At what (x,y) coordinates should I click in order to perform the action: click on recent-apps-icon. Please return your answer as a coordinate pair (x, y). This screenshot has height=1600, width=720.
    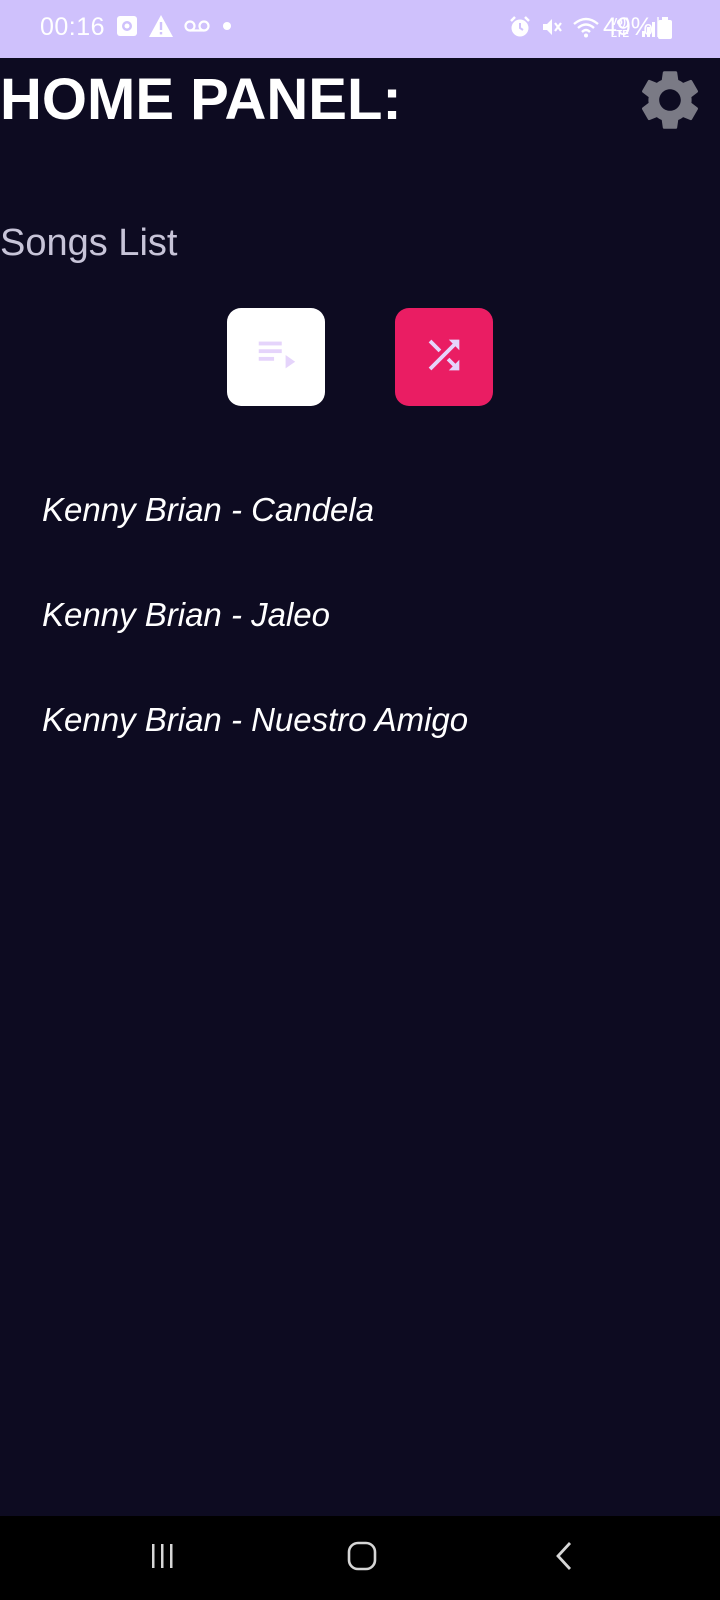
    Looking at the image, I should click on (162, 1558).